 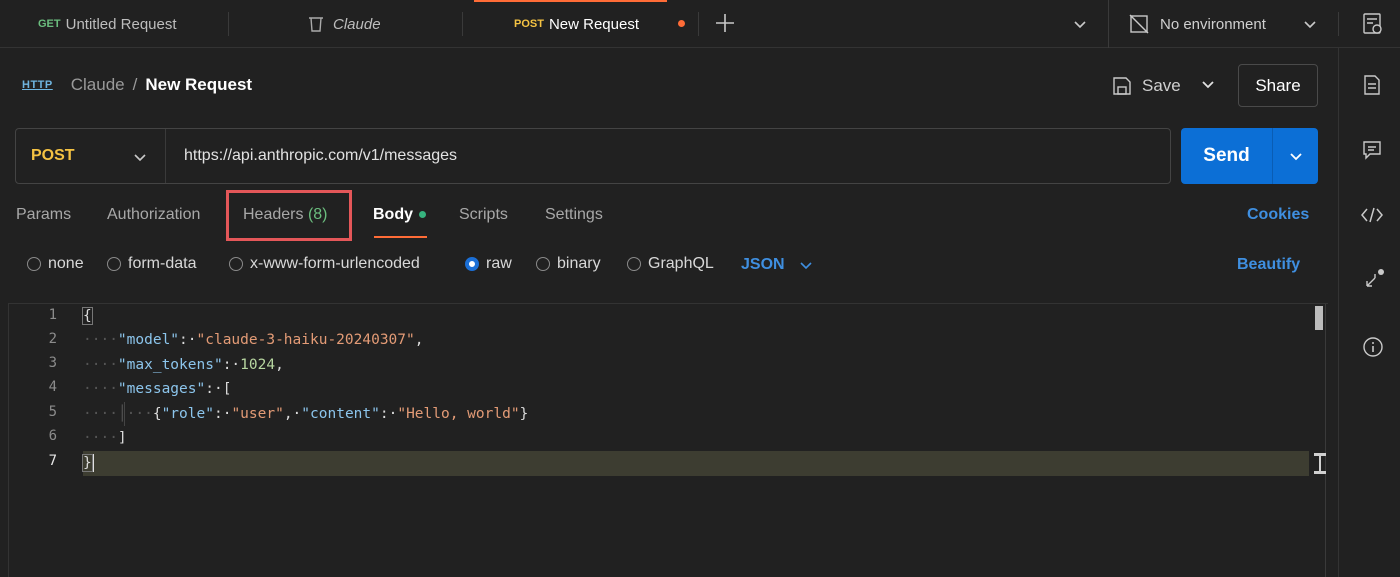 What do you see at coordinates (1122, 86) in the screenshot?
I see `save-icon` at bounding box center [1122, 86].